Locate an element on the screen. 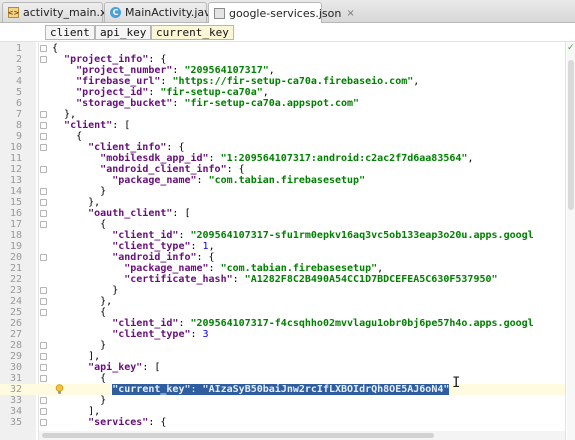 The image size is (575, 440). tab-activity-main-xml: <> activity_main.xml × is located at coordinates (68, 12).